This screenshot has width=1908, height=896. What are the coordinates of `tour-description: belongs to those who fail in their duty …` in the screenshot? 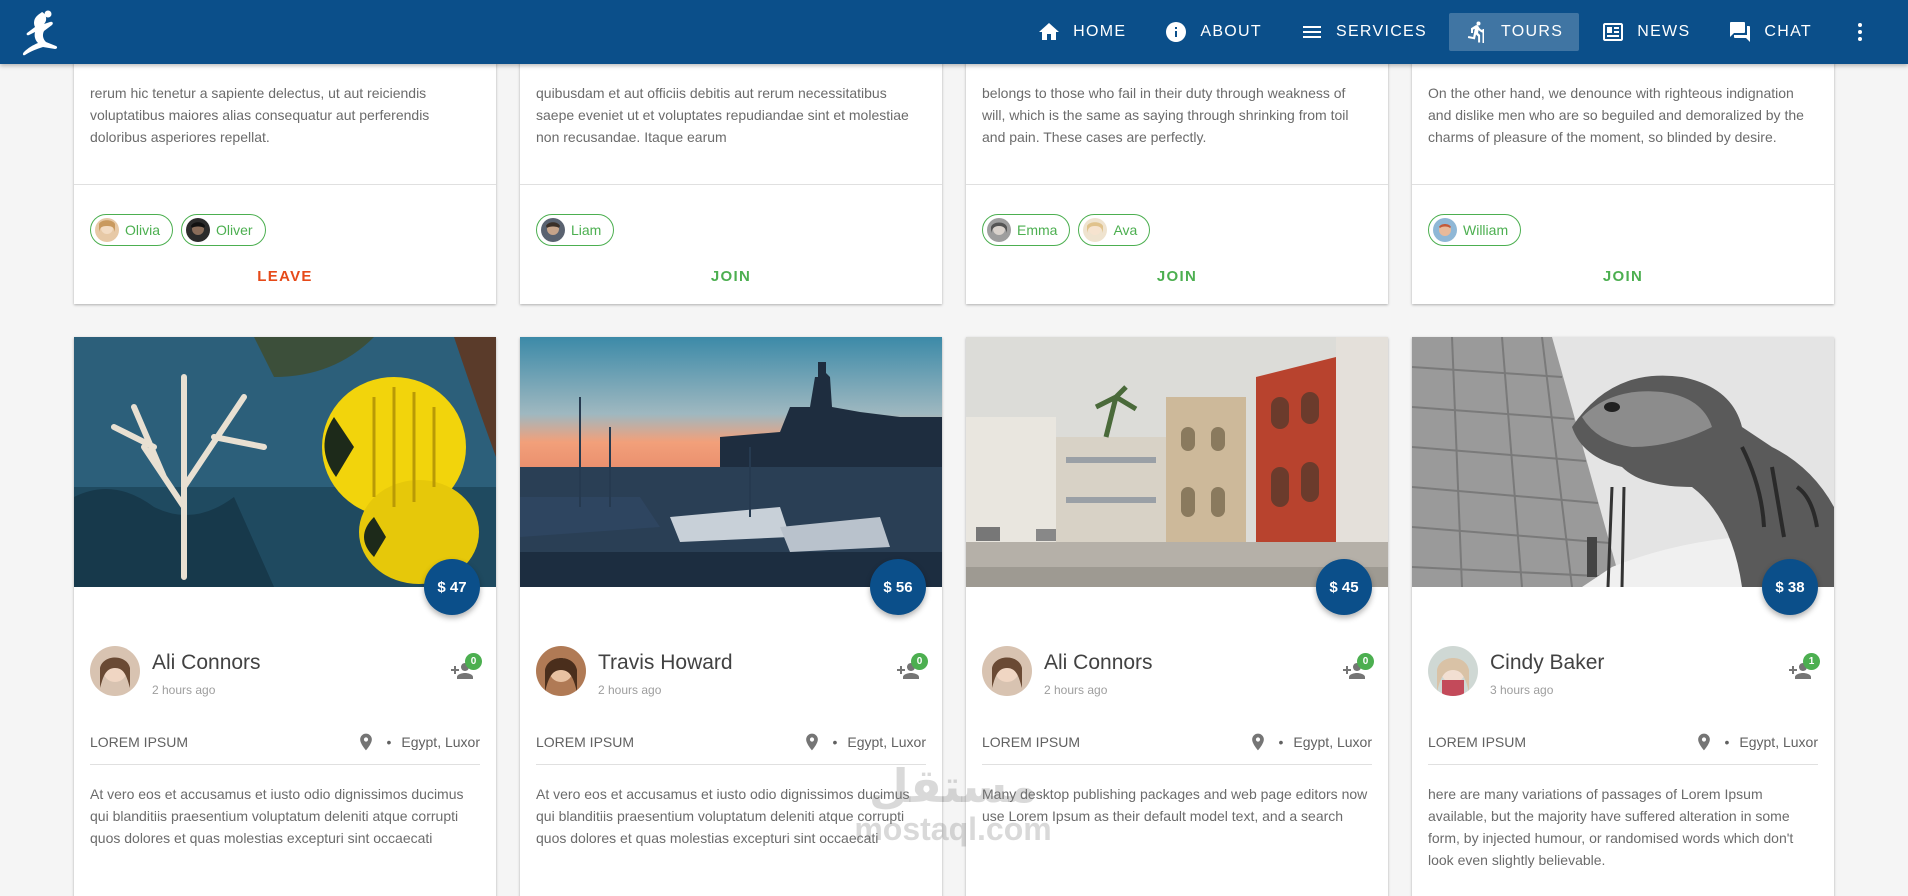 It's located at (1165, 115).